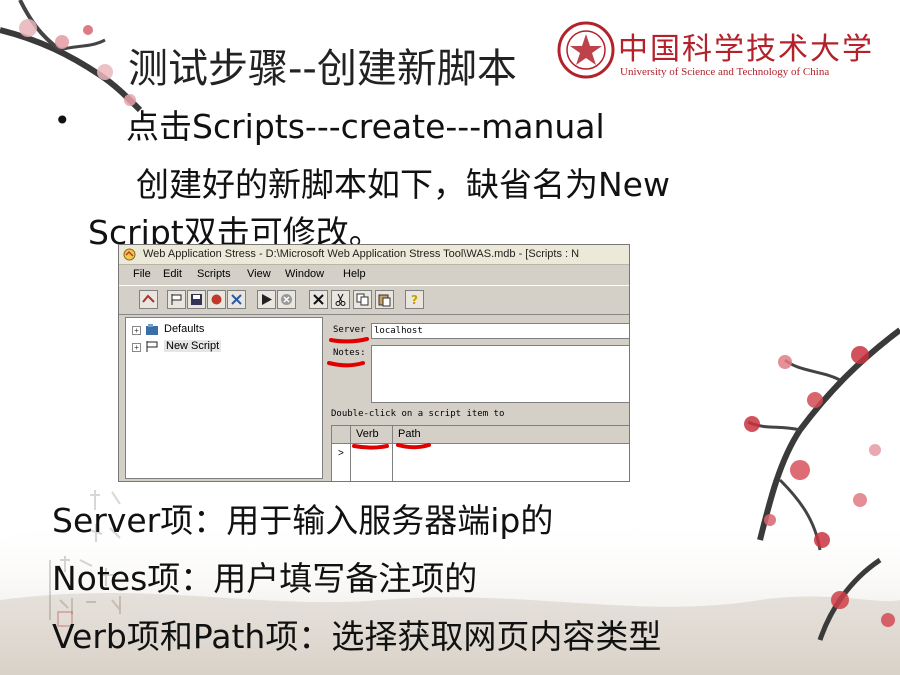  Describe the element at coordinates (746, 49) in the screenshot. I see `logo-chinese-name: 中国科学技术大学` at that location.